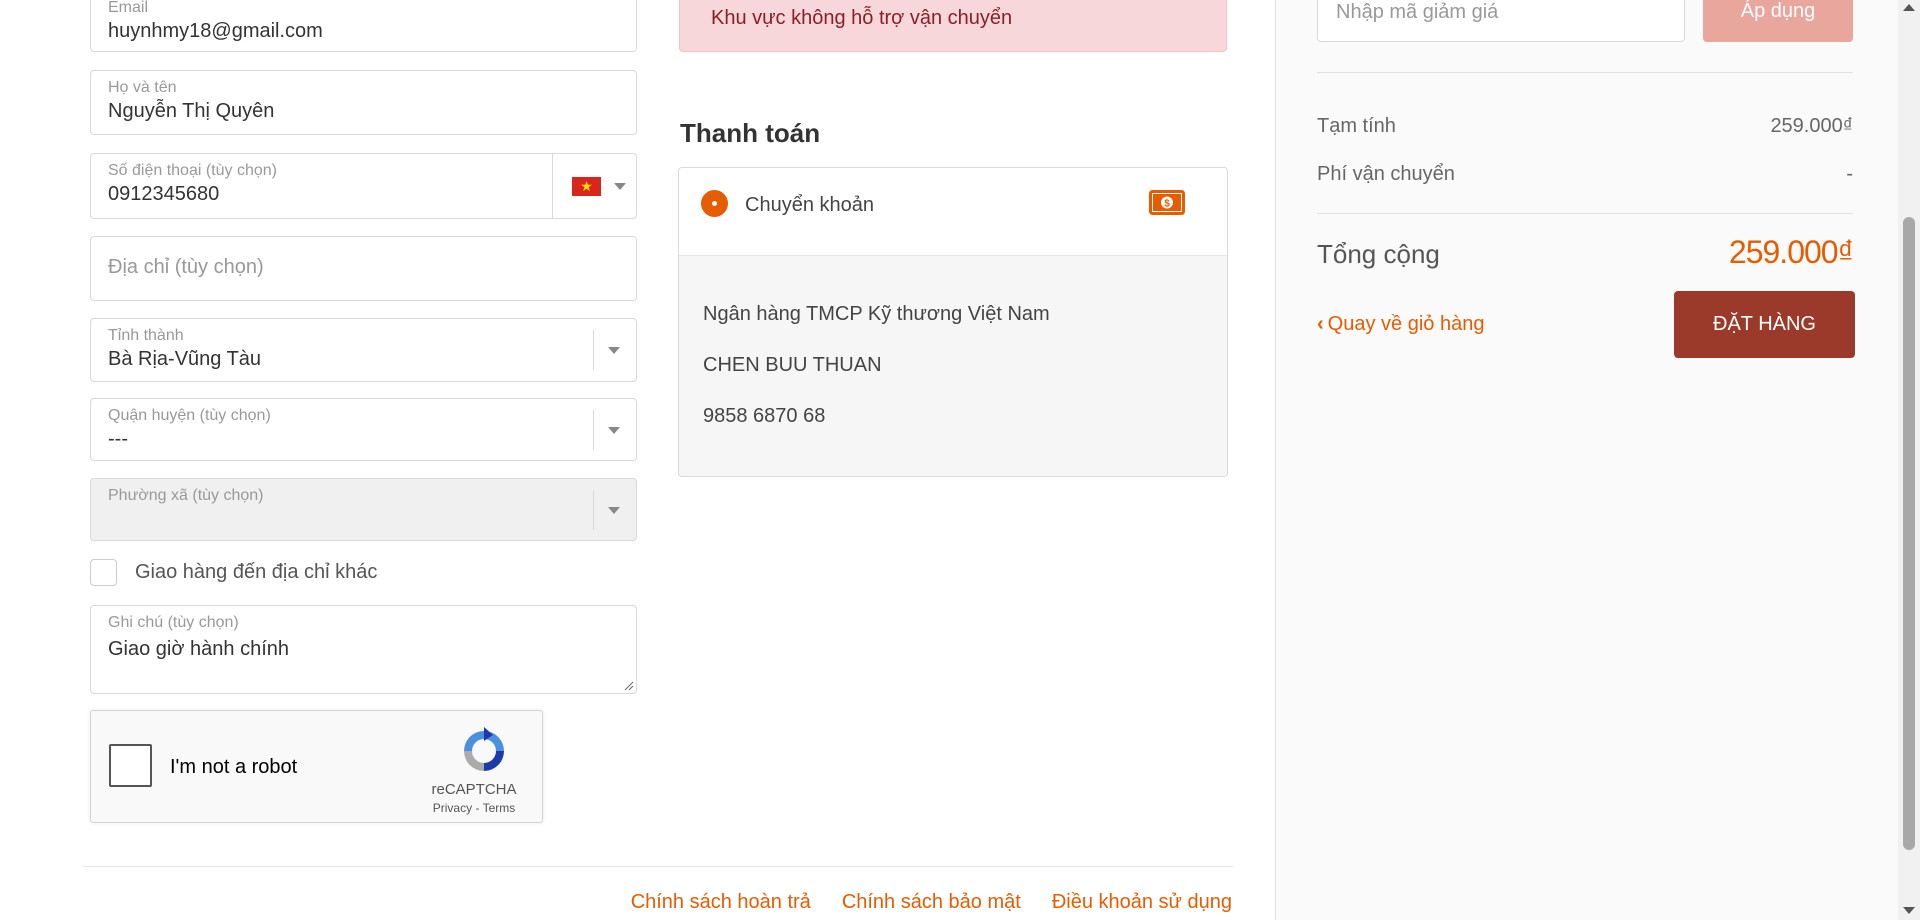  Describe the element at coordinates (629, 686) in the screenshot. I see `resize-handle-icon` at that location.